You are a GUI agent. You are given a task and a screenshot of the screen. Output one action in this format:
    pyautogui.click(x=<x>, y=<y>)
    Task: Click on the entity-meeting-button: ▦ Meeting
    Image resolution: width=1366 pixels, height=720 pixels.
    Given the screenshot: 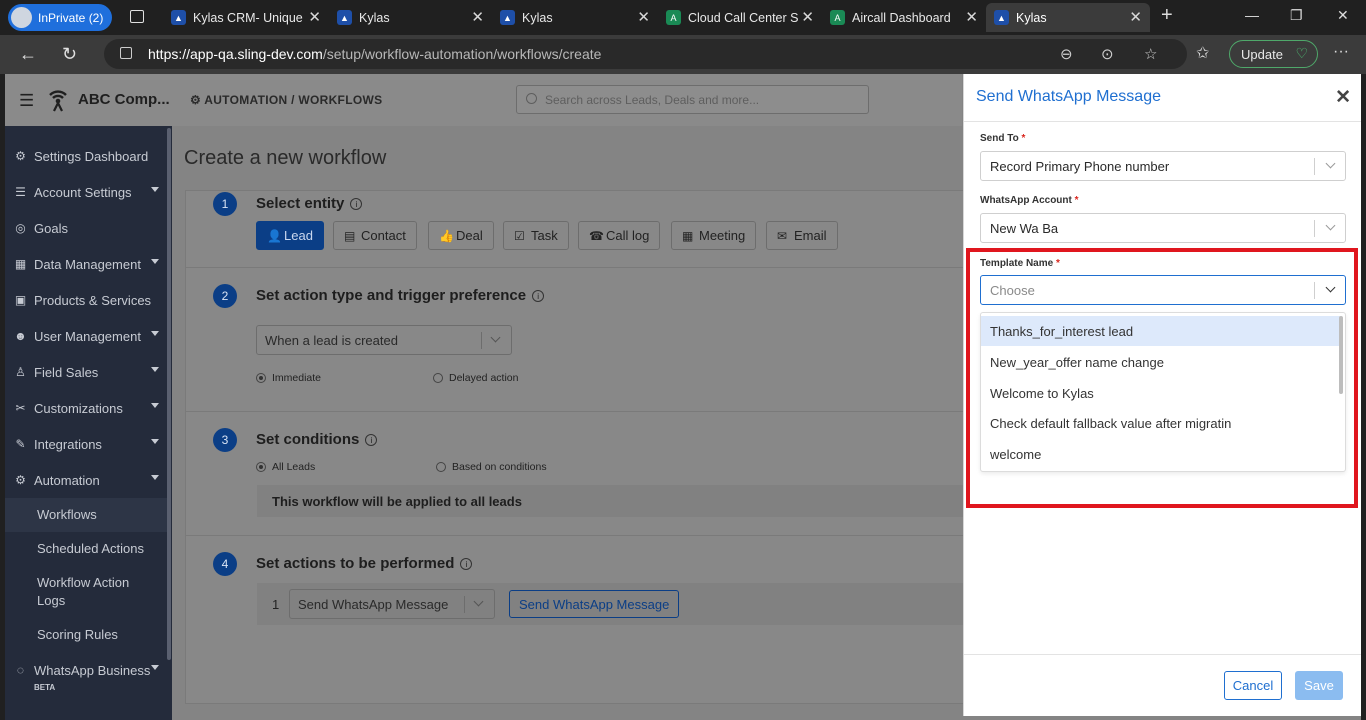 What is the action you would take?
    pyautogui.click(x=714, y=235)
    